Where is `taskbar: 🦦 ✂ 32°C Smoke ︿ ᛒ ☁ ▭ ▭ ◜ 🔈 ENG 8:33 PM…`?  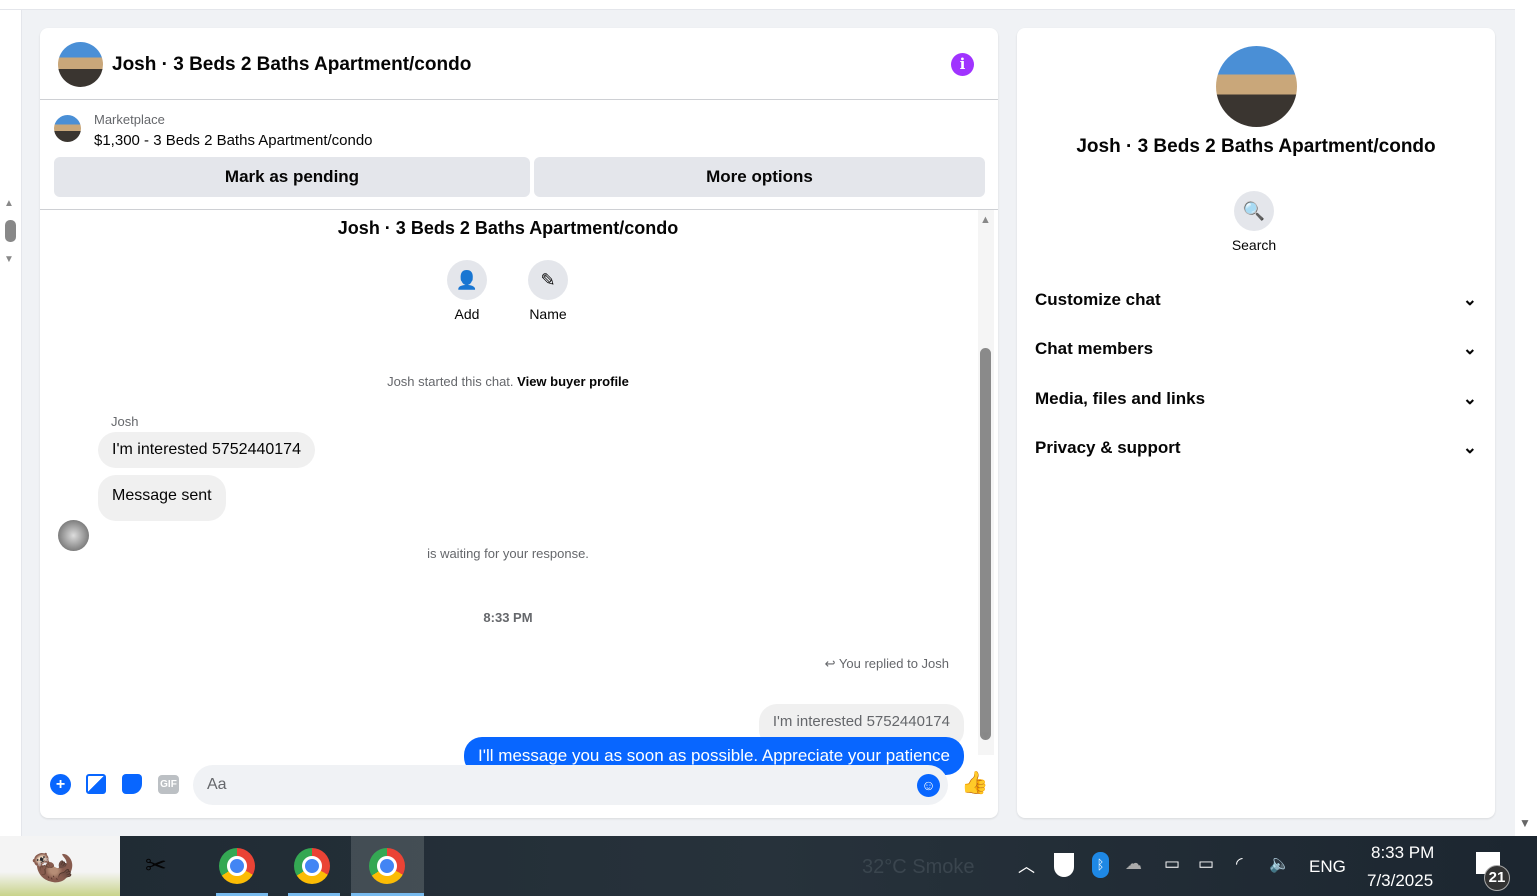
taskbar: 🦦 ✂ 32°C Smoke ︿ ᛒ ☁ ▭ ▭ ◜ 🔈 ENG 8:33 PM… is located at coordinates (768, 866).